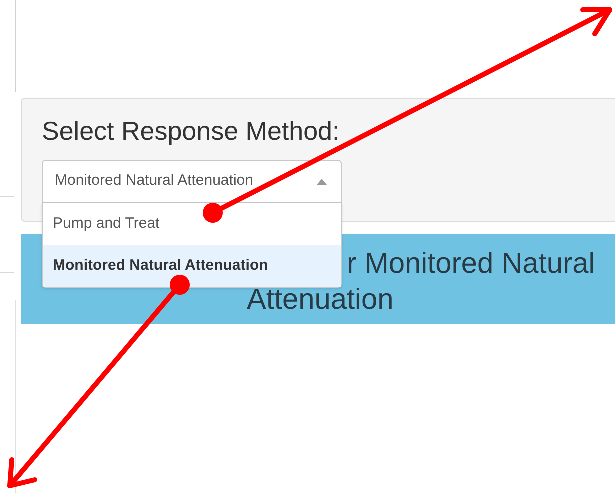 This screenshot has height=493, width=615. Describe the element at coordinates (191, 131) in the screenshot. I see `field-label: Select Response Method:` at that location.